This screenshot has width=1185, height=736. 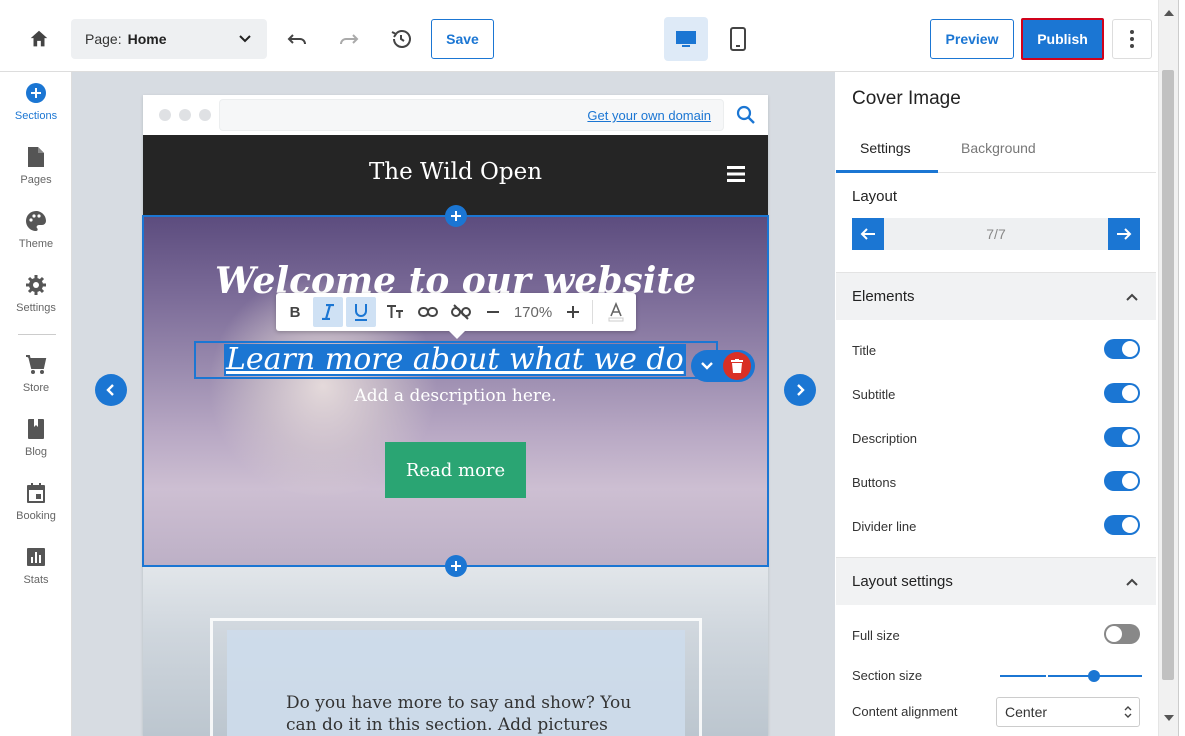 What do you see at coordinates (1122, 349) in the screenshot?
I see `title-toggle` at bounding box center [1122, 349].